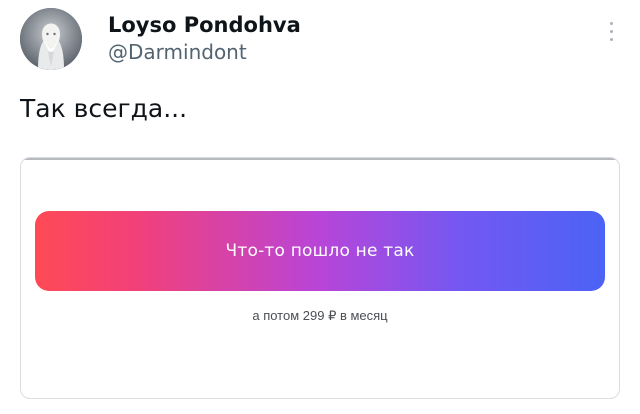 This screenshot has width=640, height=414. Describe the element at coordinates (320, 315) in the screenshot. I see `price-caption: а потом 299 ₽ в месяц` at that location.